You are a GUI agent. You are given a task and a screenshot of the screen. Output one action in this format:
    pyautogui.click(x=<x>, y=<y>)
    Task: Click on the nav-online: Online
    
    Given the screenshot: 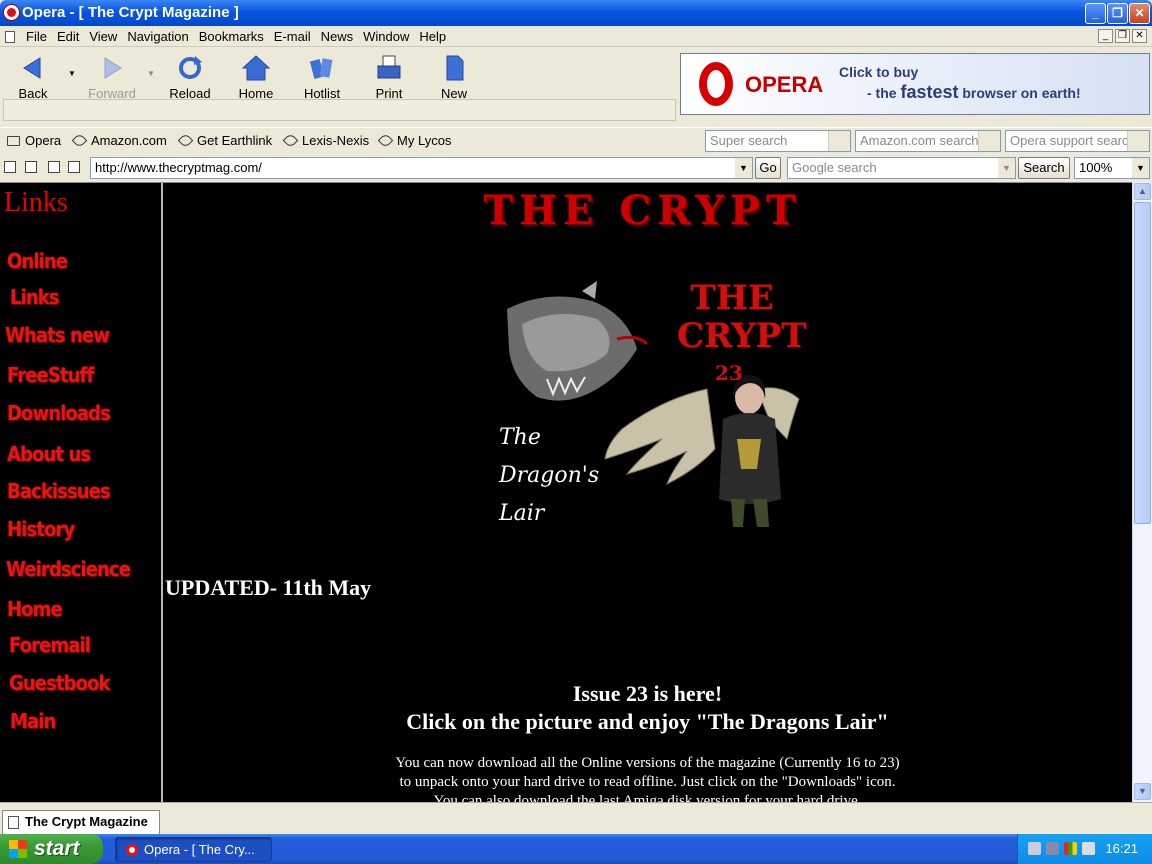 What is the action you would take?
    pyautogui.click(x=37, y=261)
    